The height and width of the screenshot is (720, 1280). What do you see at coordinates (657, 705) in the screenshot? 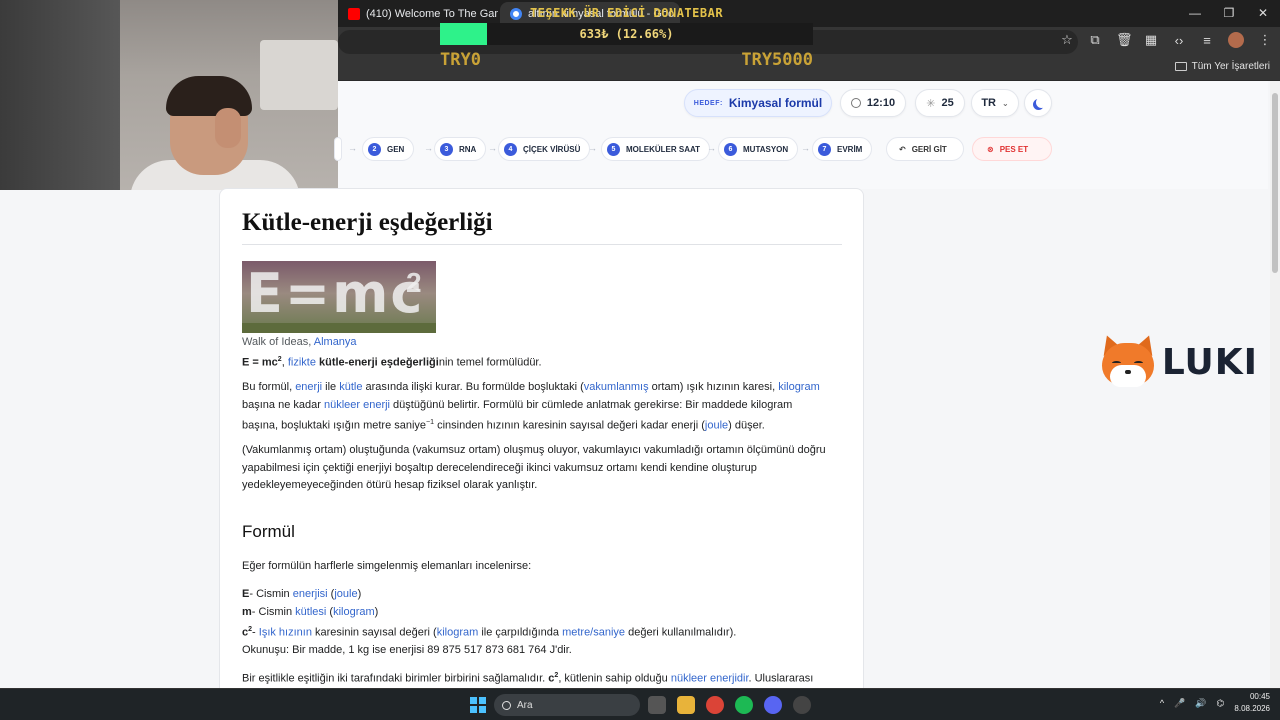
I see `task-view-icon` at bounding box center [657, 705].